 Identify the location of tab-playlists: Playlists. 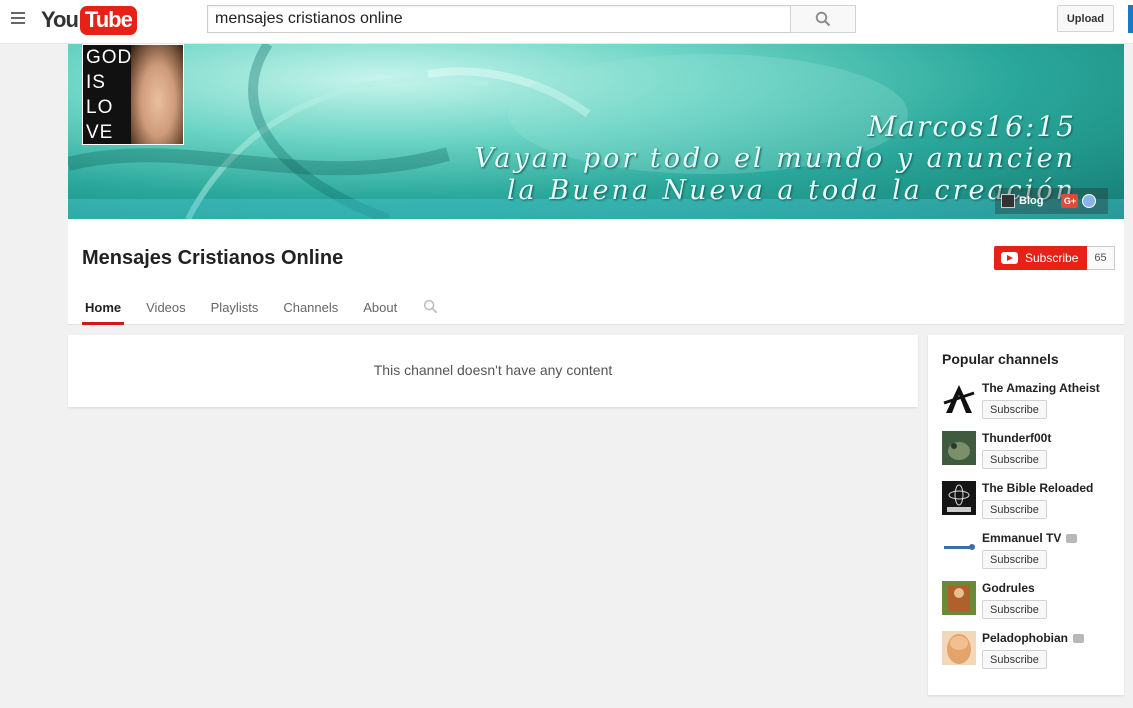
(235, 308).